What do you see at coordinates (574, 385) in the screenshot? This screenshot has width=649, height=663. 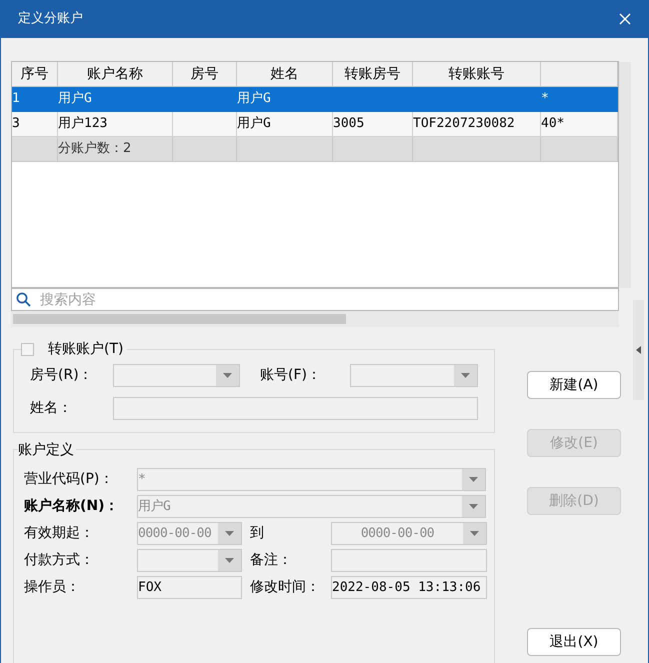 I see `dialog-button: 新建(A)` at bounding box center [574, 385].